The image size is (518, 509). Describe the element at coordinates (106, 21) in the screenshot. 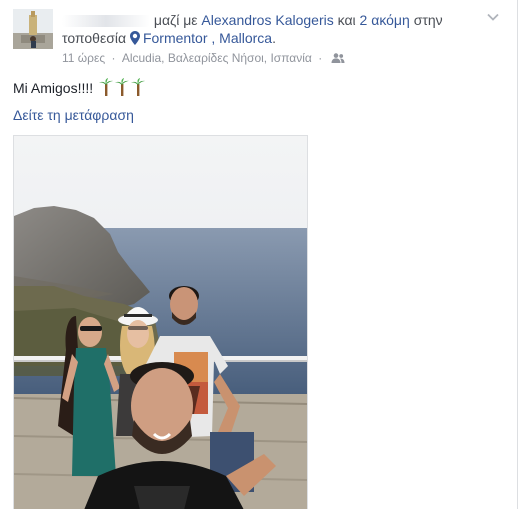

I see `author-name-blurred` at that location.